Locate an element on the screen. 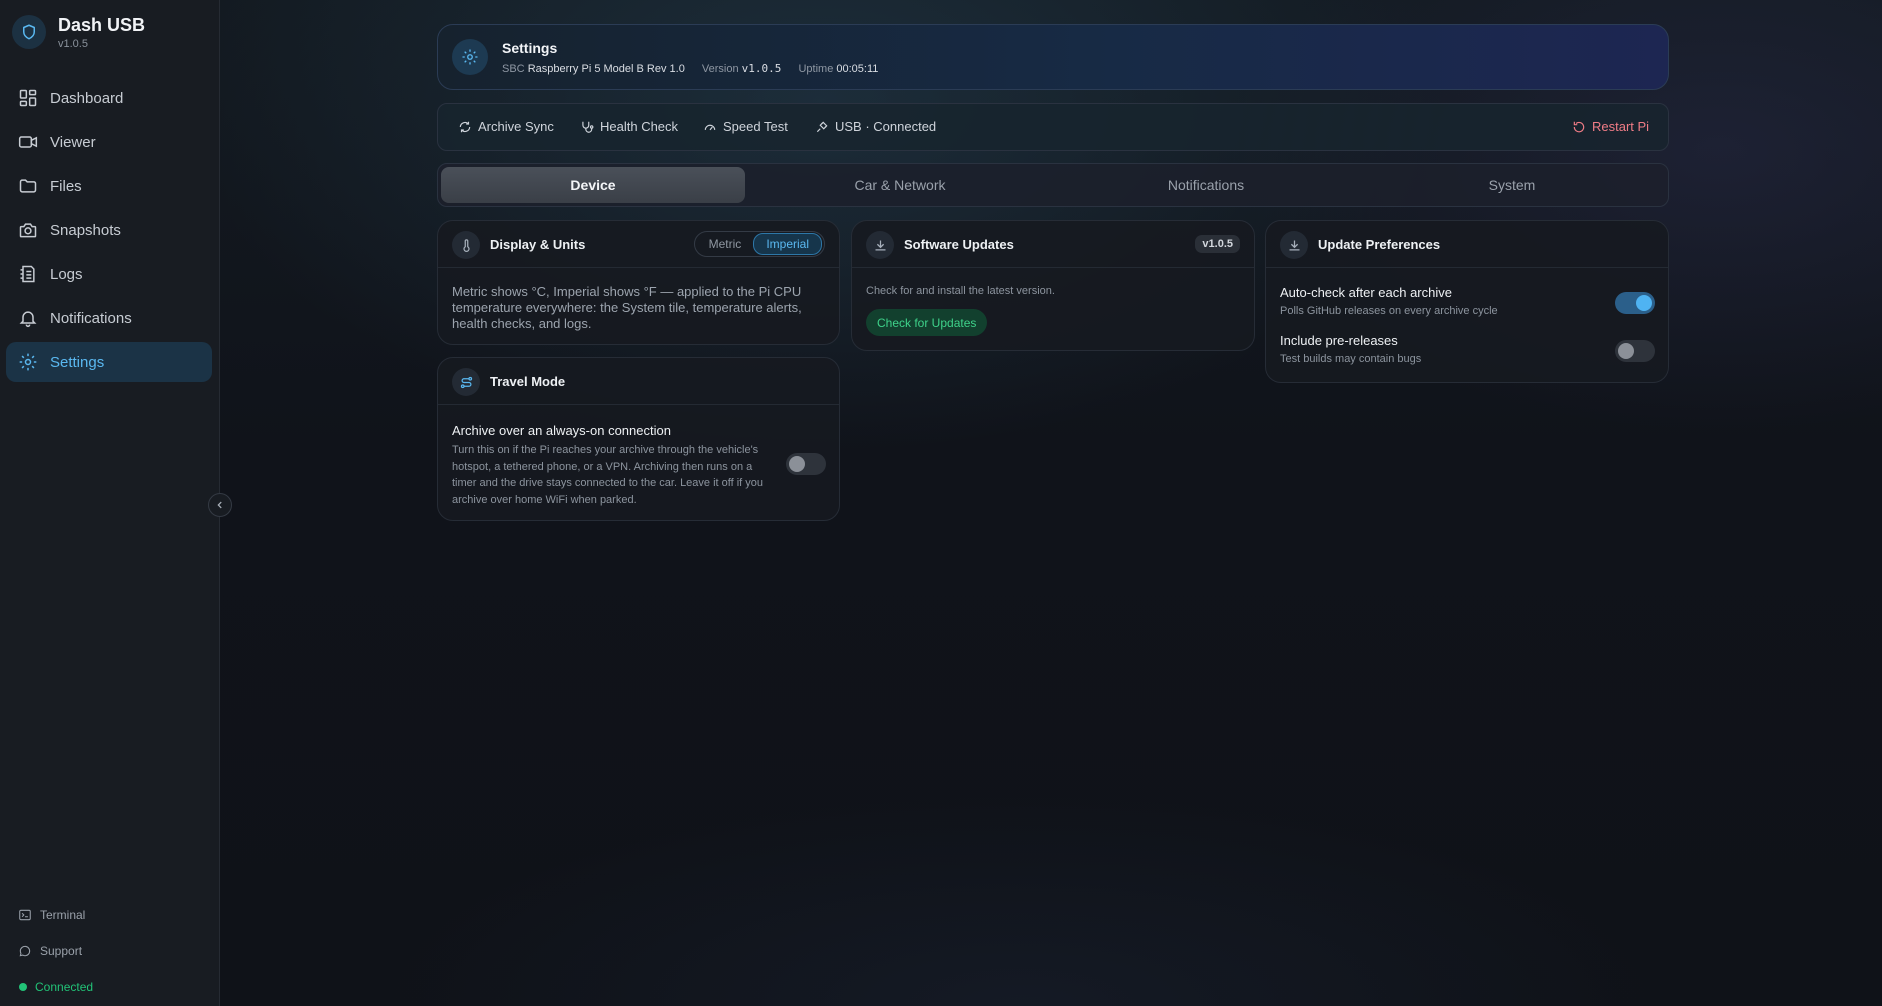 This screenshot has width=1882, height=1006. health-check-button: Health Check is located at coordinates (629, 126).